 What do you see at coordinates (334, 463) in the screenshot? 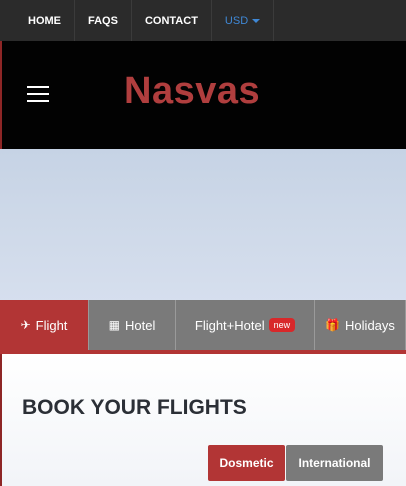
I see `international-button: International` at bounding box center [334, 463].